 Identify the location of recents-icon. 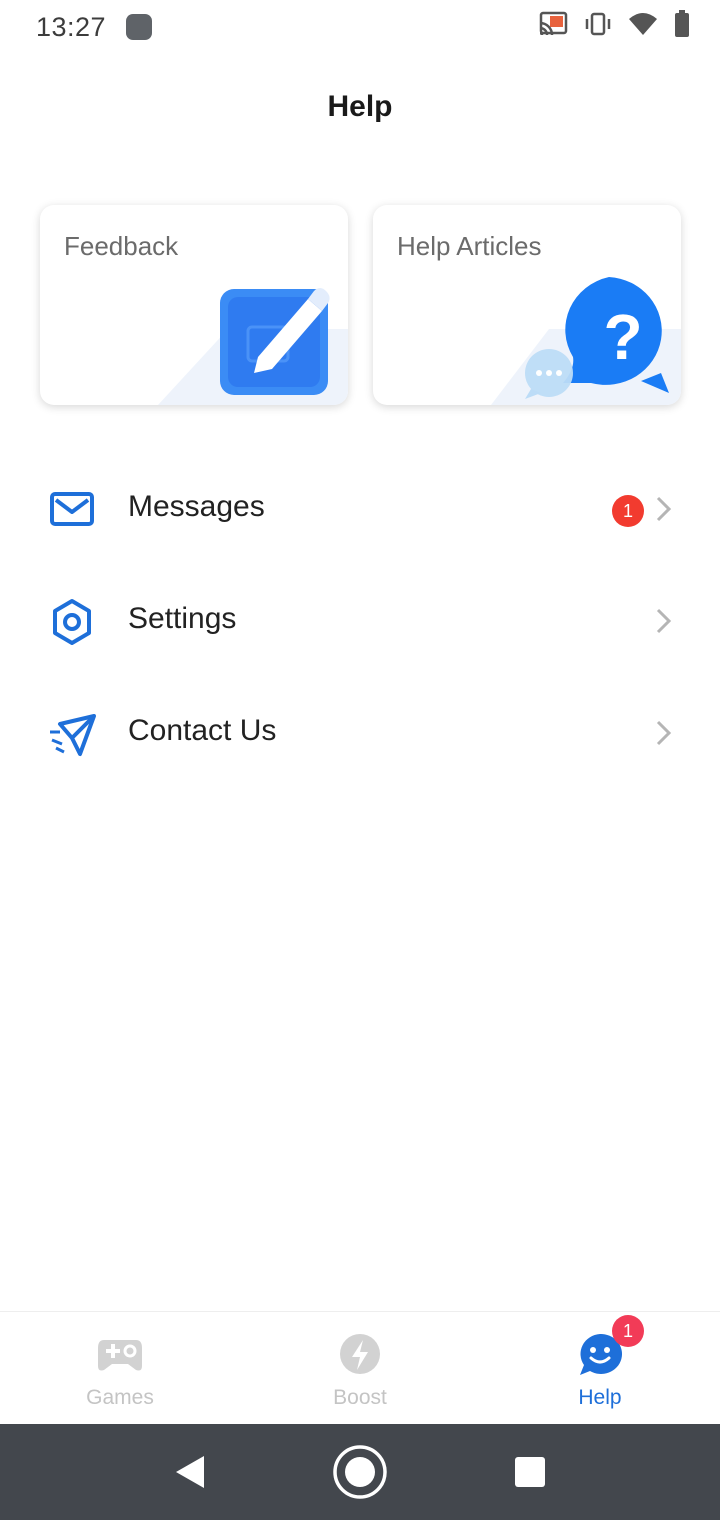
(530, 1472).